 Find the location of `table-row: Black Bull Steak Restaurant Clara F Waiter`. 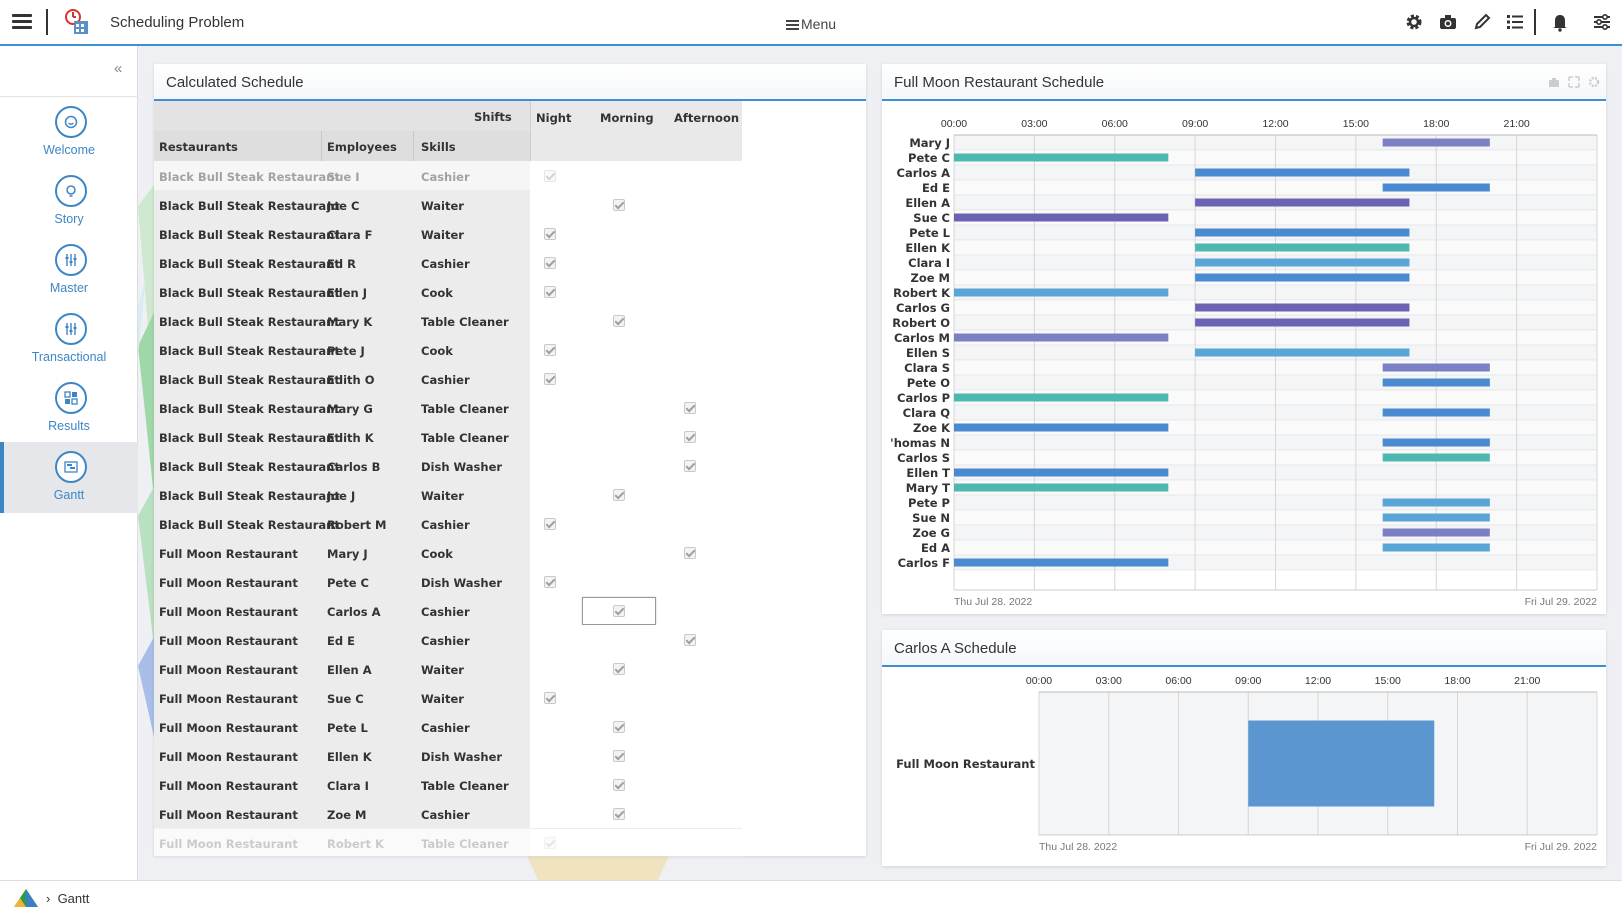

table-row: Black Bull Steak Restaurant Clara F Waiter is located at coordinates (448, 234).